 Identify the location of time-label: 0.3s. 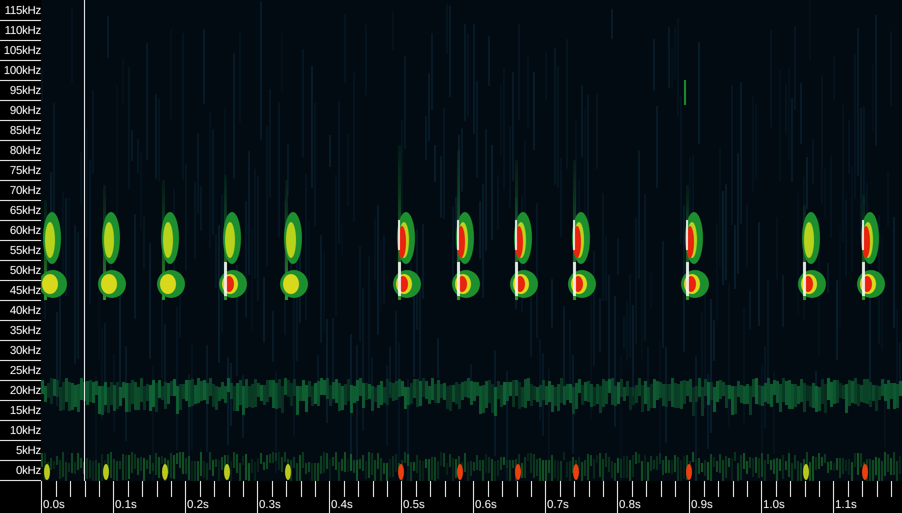
(269, 505).